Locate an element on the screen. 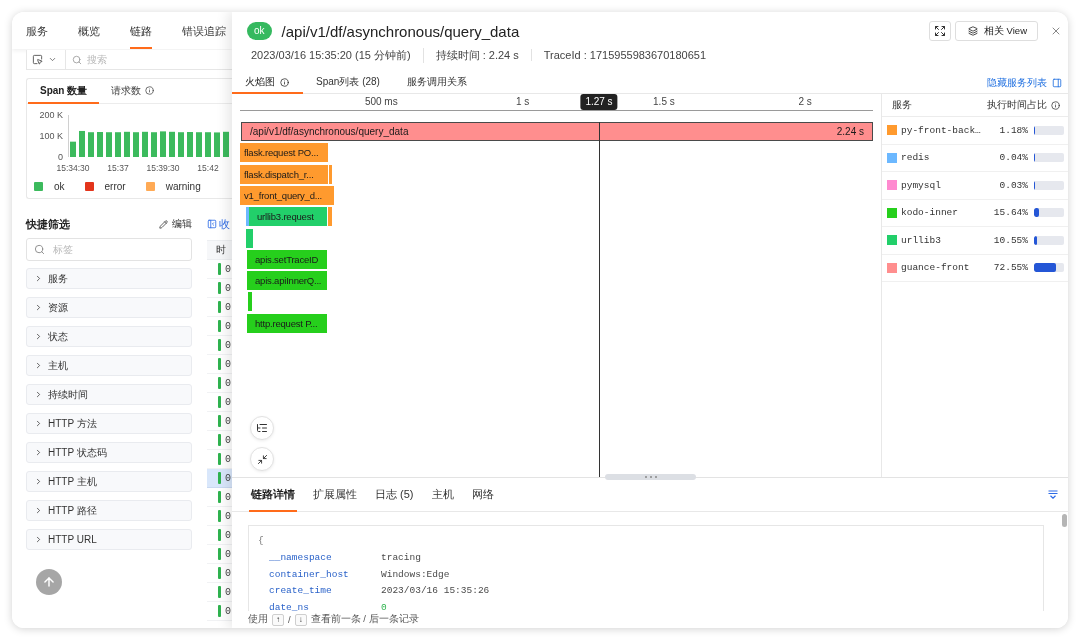 The height and width of the screenshot is (640, 1080). detail-tab: 网络 is located at coordinates (482, 495).